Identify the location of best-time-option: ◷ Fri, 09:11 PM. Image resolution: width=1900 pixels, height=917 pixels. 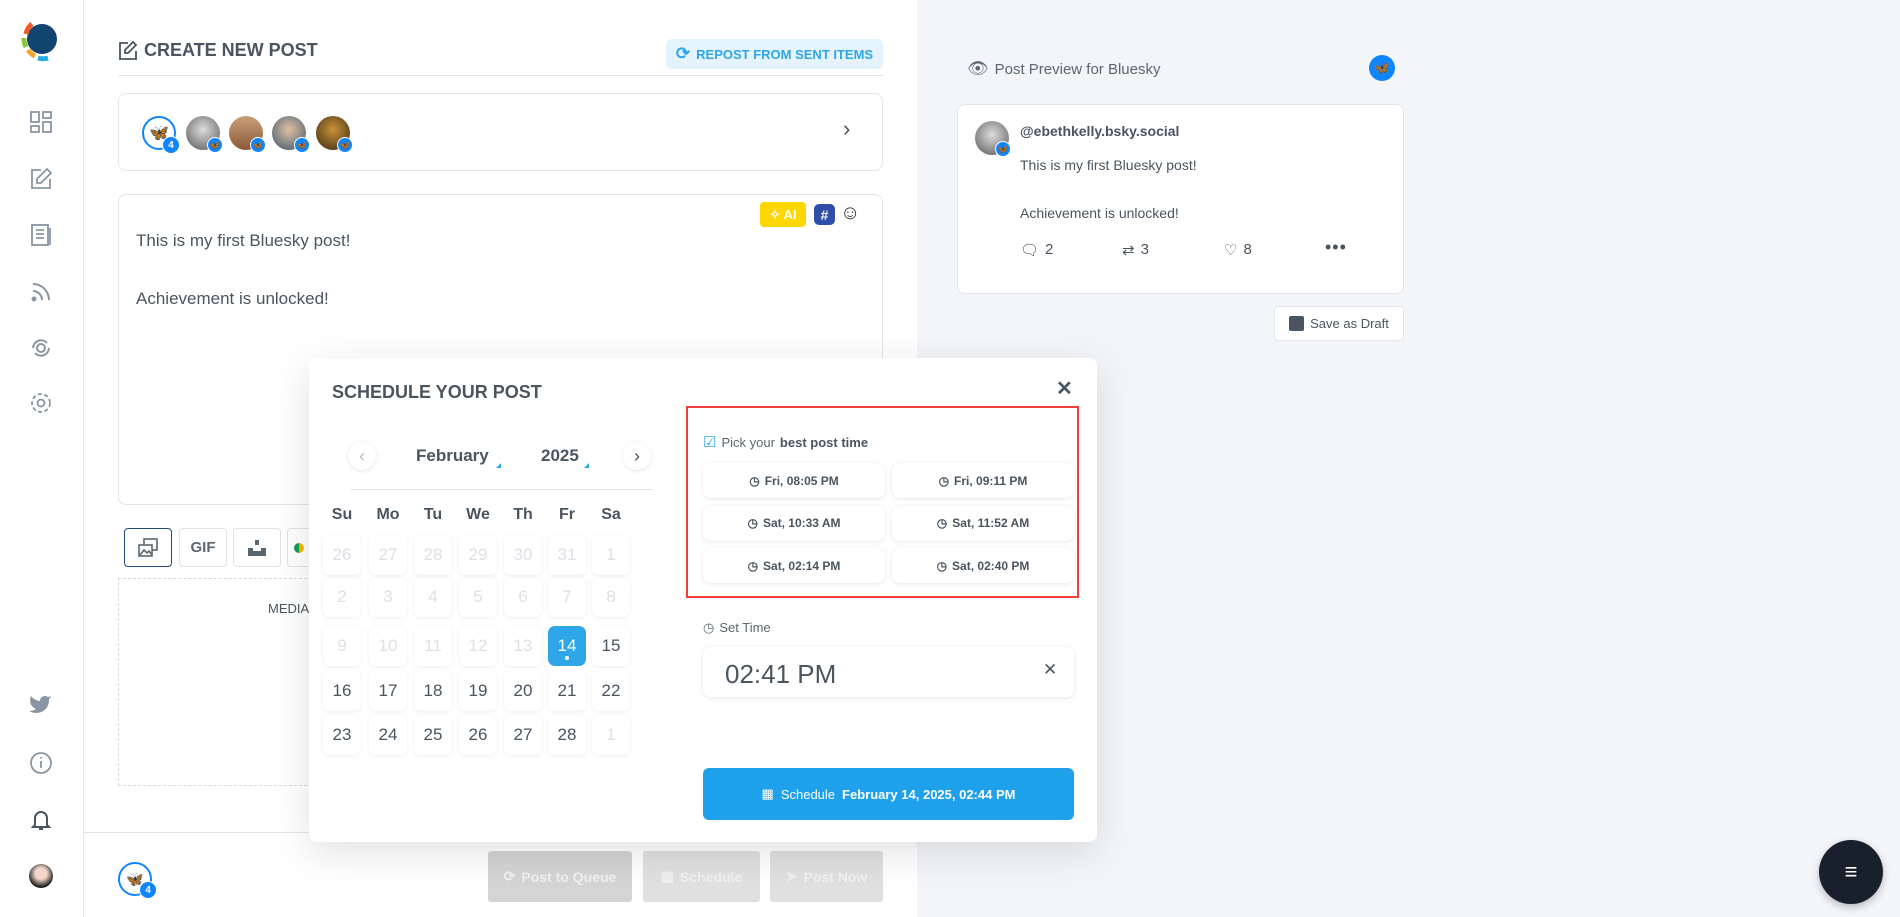
(983, 480).